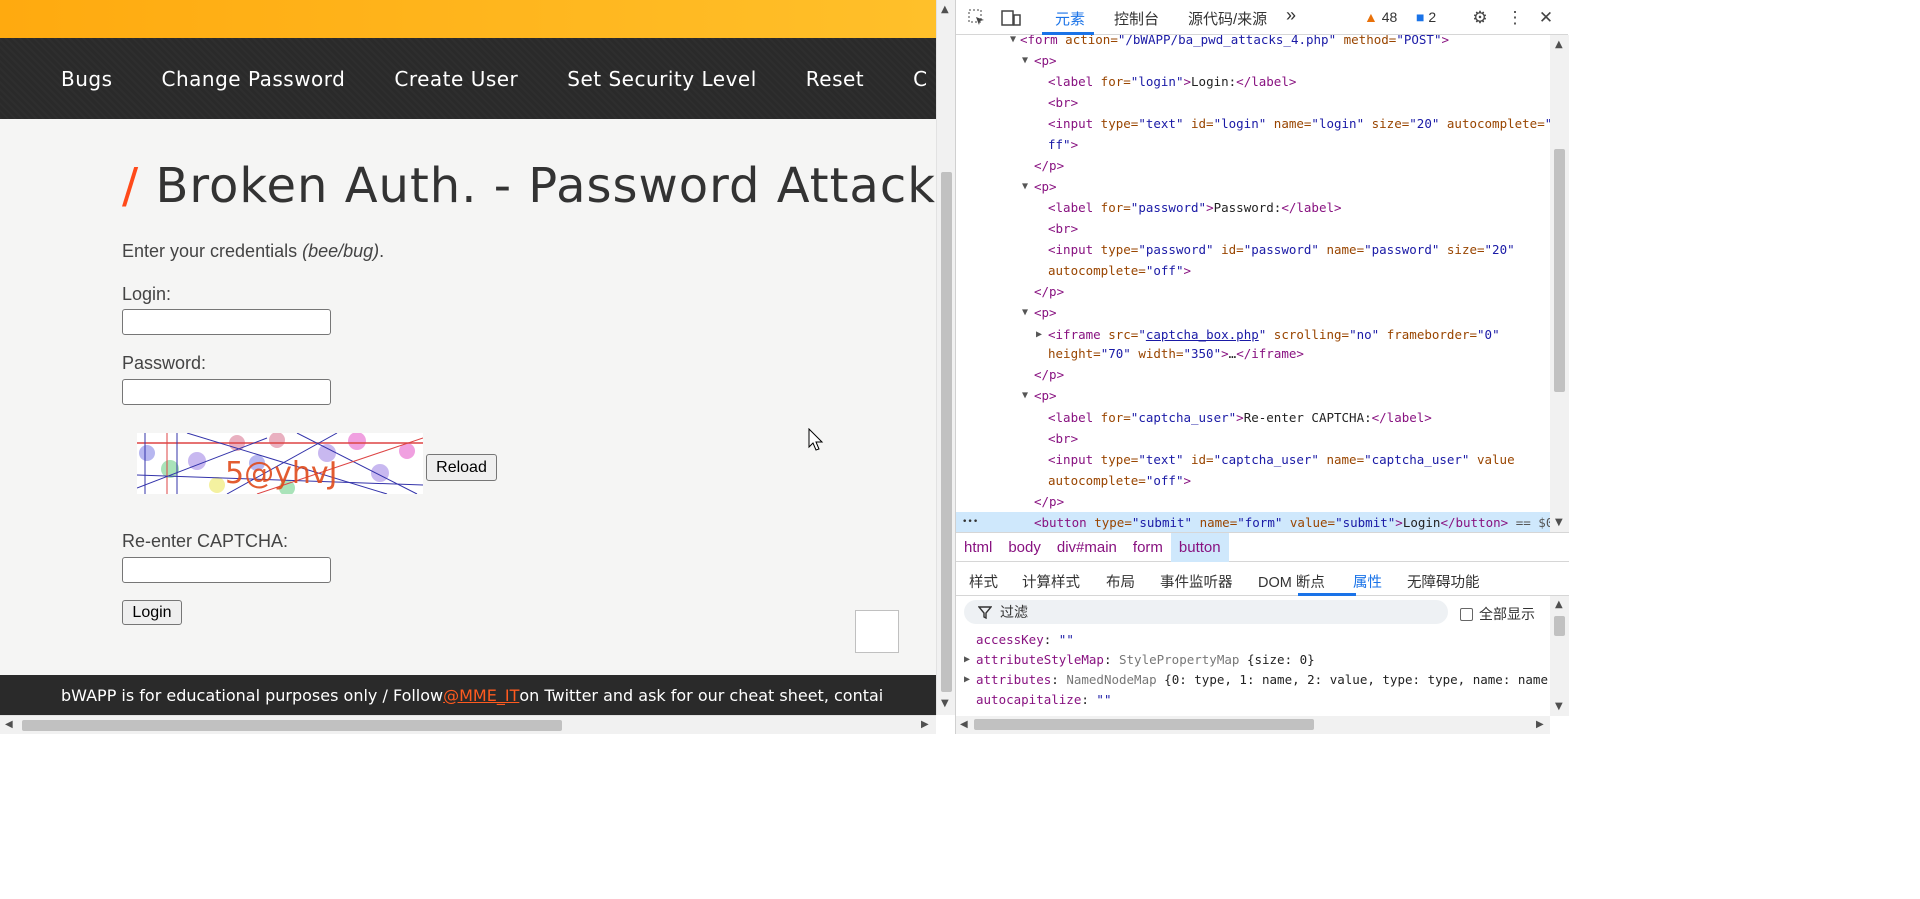 The width and height of the screenshot is (1920, 899). Describe the element at coordinates (1420, 17) in the screenshot. I see `message-icon: ■` at that location.